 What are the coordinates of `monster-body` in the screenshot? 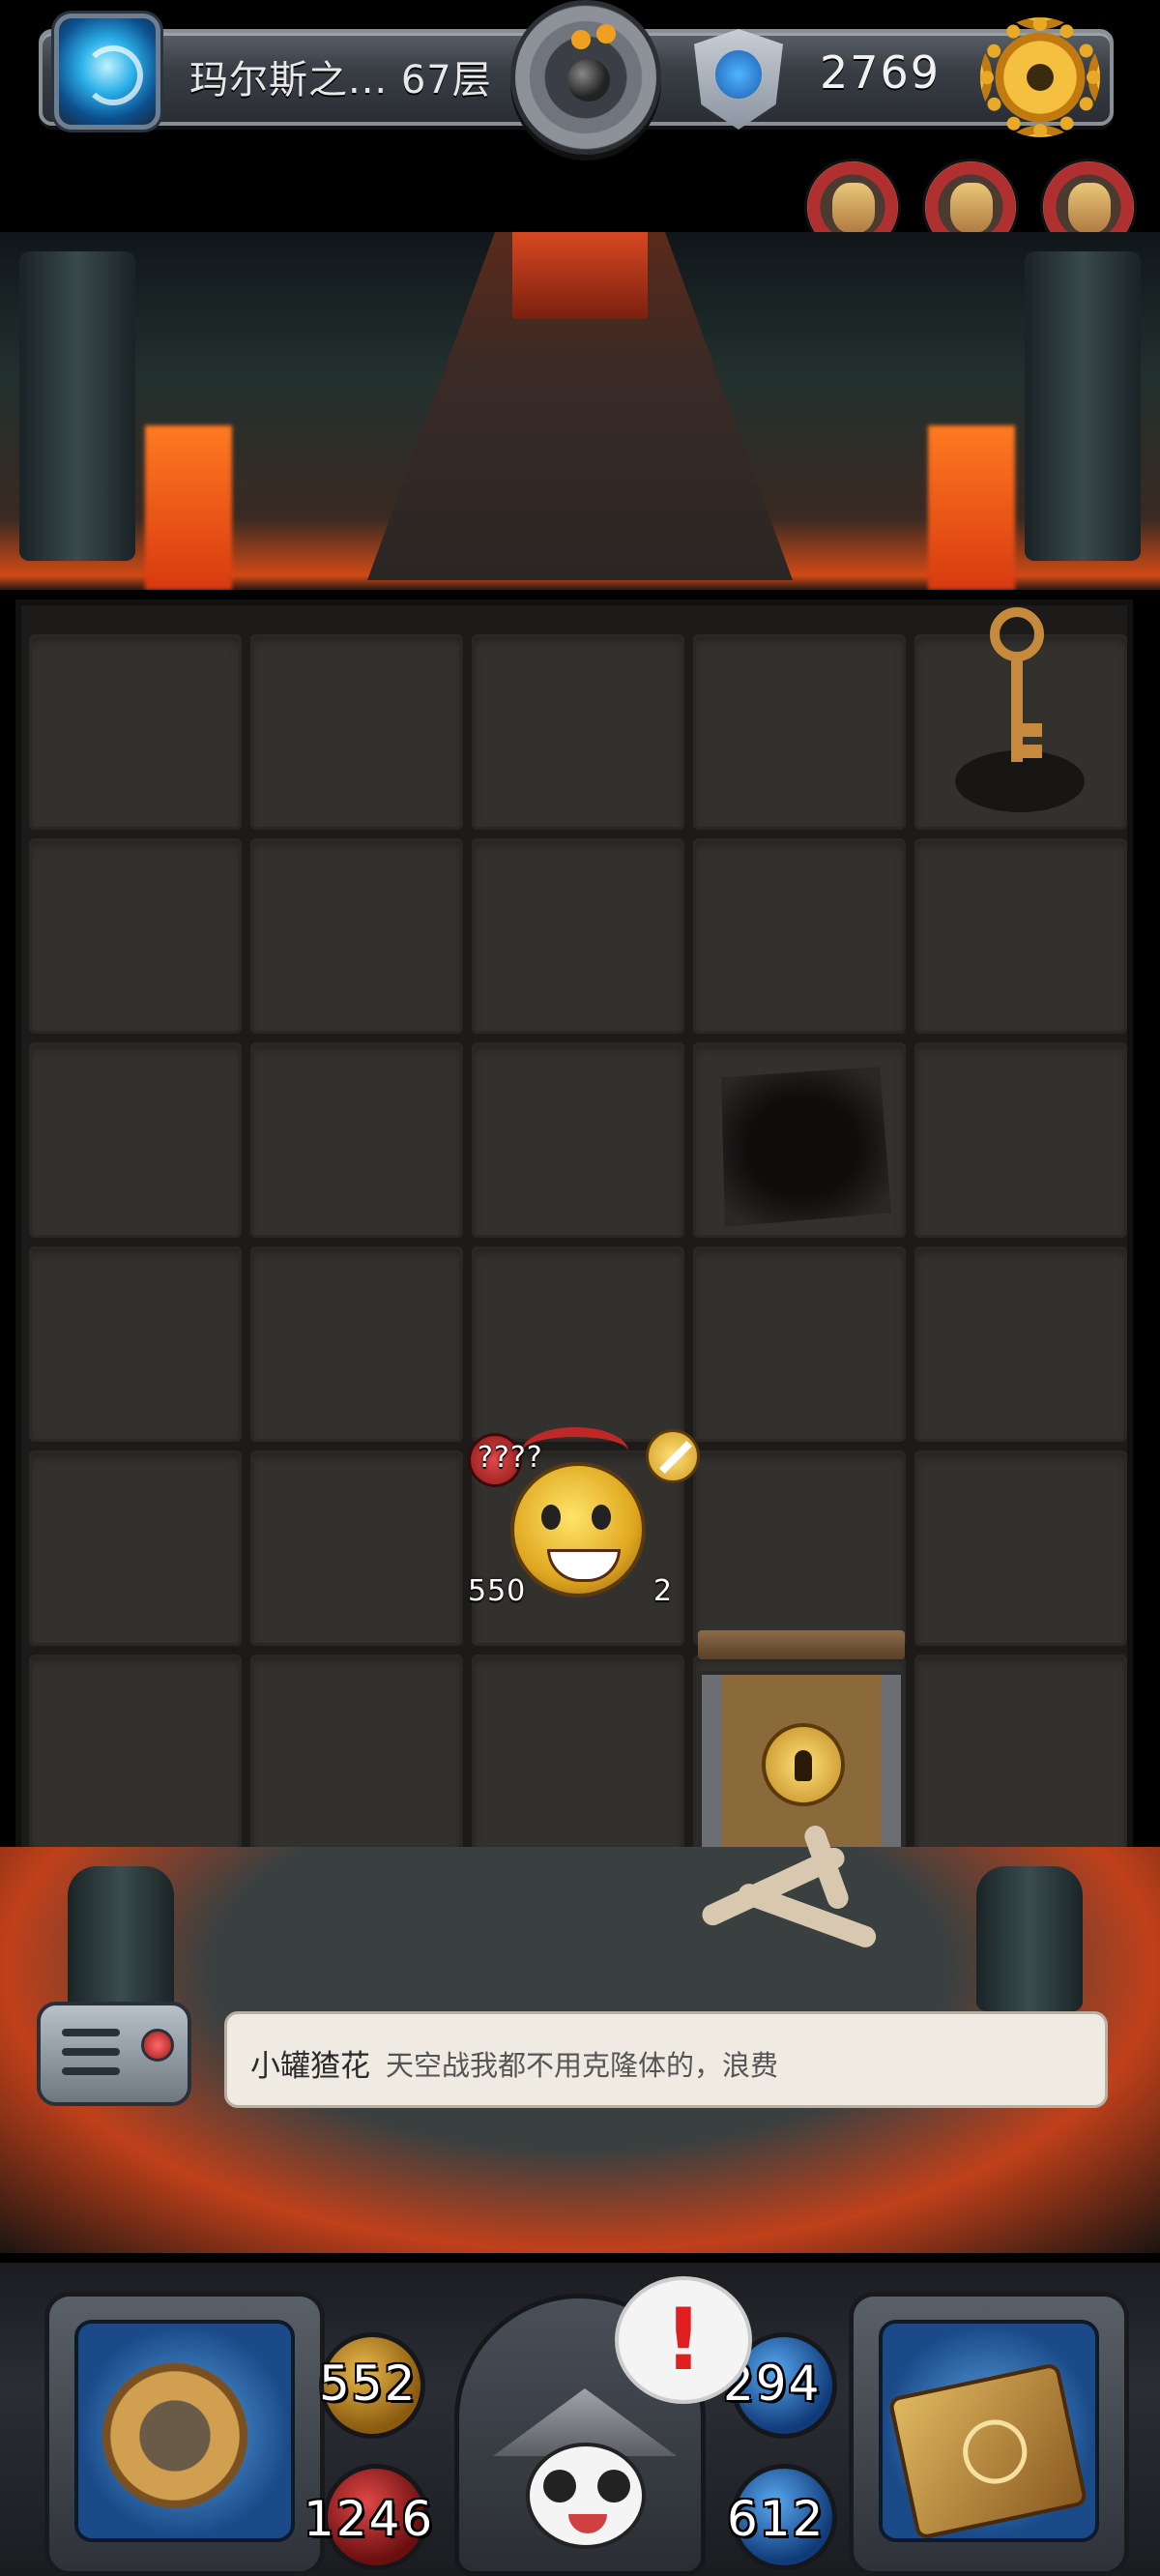 It's located at (578, 1529).